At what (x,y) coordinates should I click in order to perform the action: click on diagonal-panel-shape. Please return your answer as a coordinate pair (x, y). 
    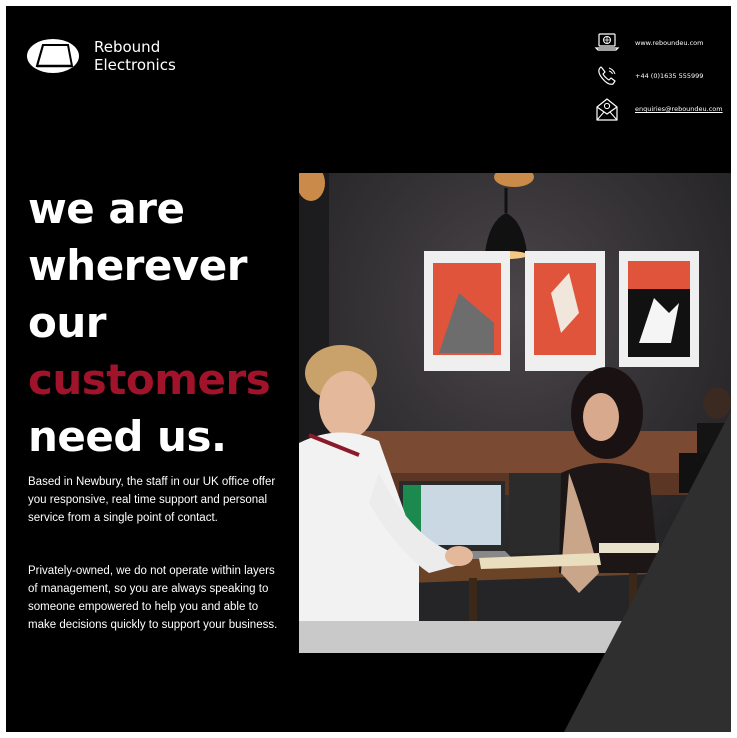
    Looking at the image, I should click on (647, 571).